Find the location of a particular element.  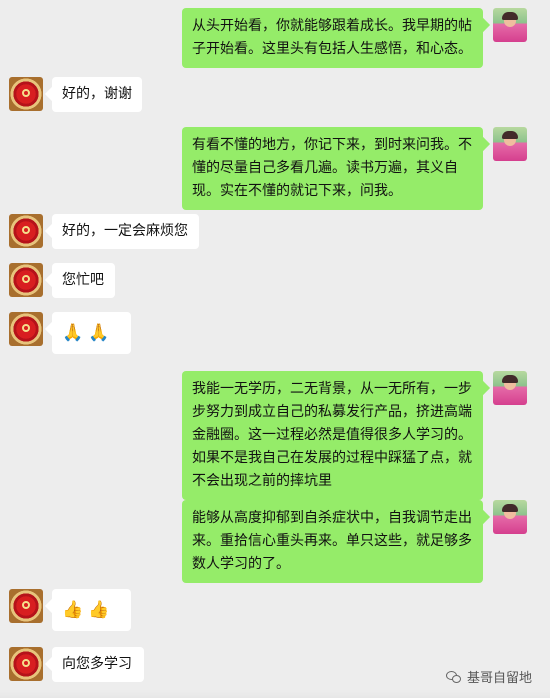

bottom-fade is located at coordinates (275, 694).